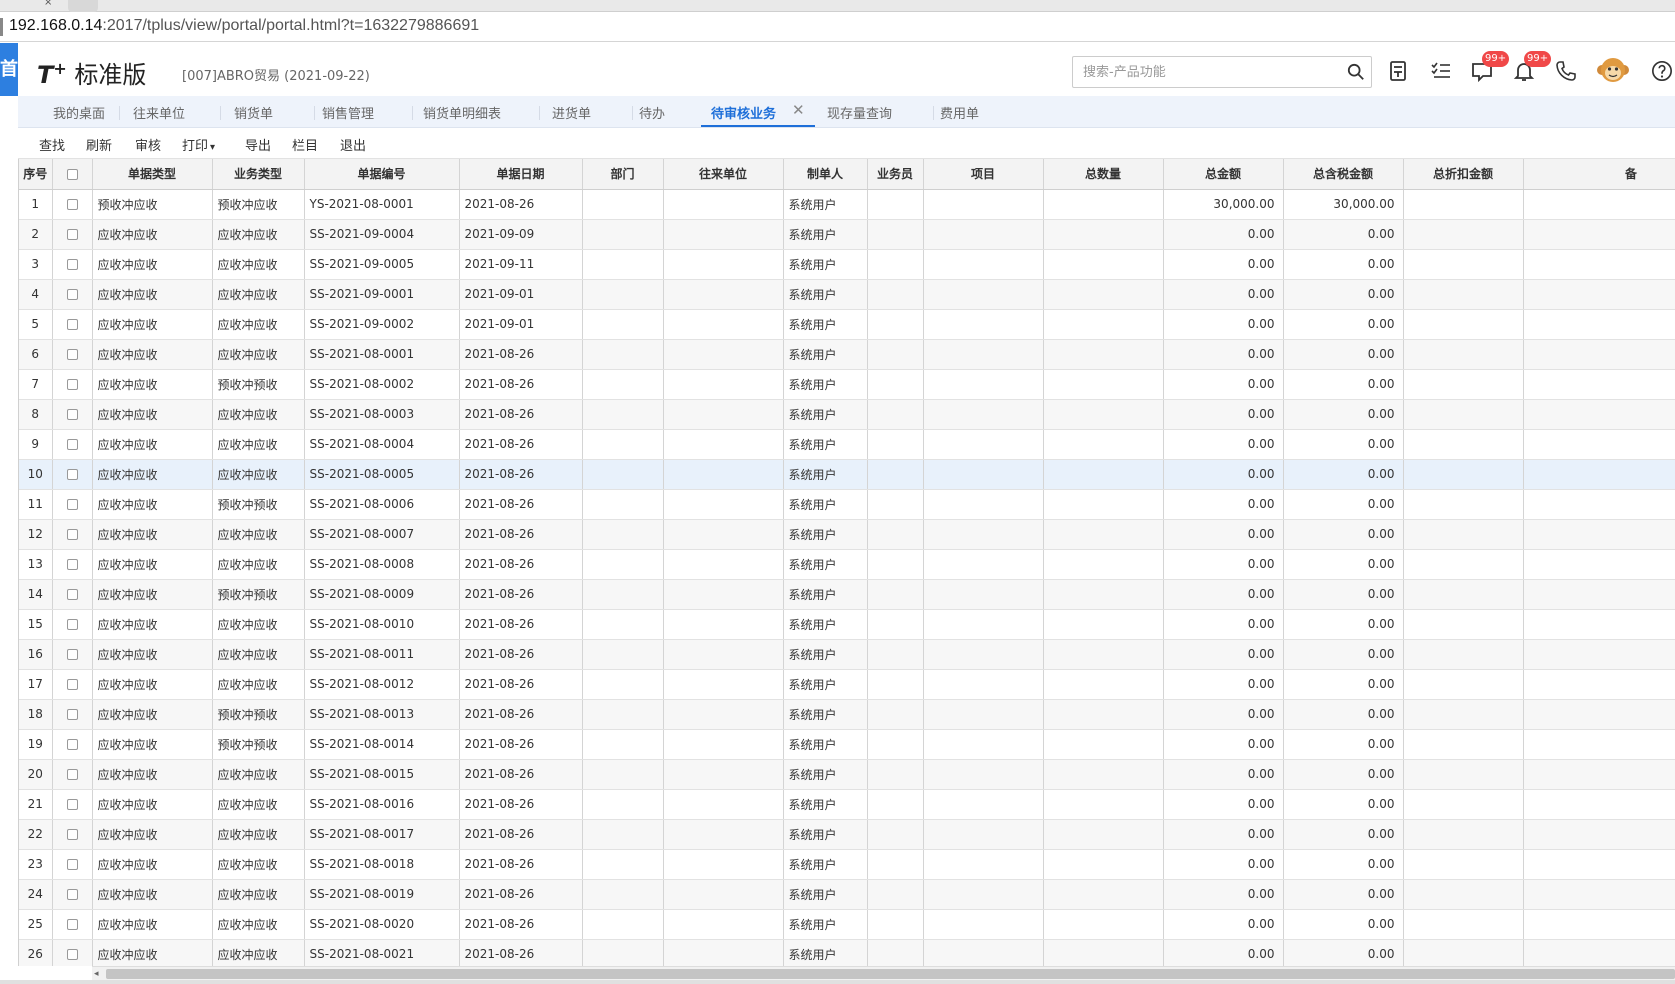 The image size is (1675, 984). I want to click on tab-sales-management: 销售管理, so click(348, 112).